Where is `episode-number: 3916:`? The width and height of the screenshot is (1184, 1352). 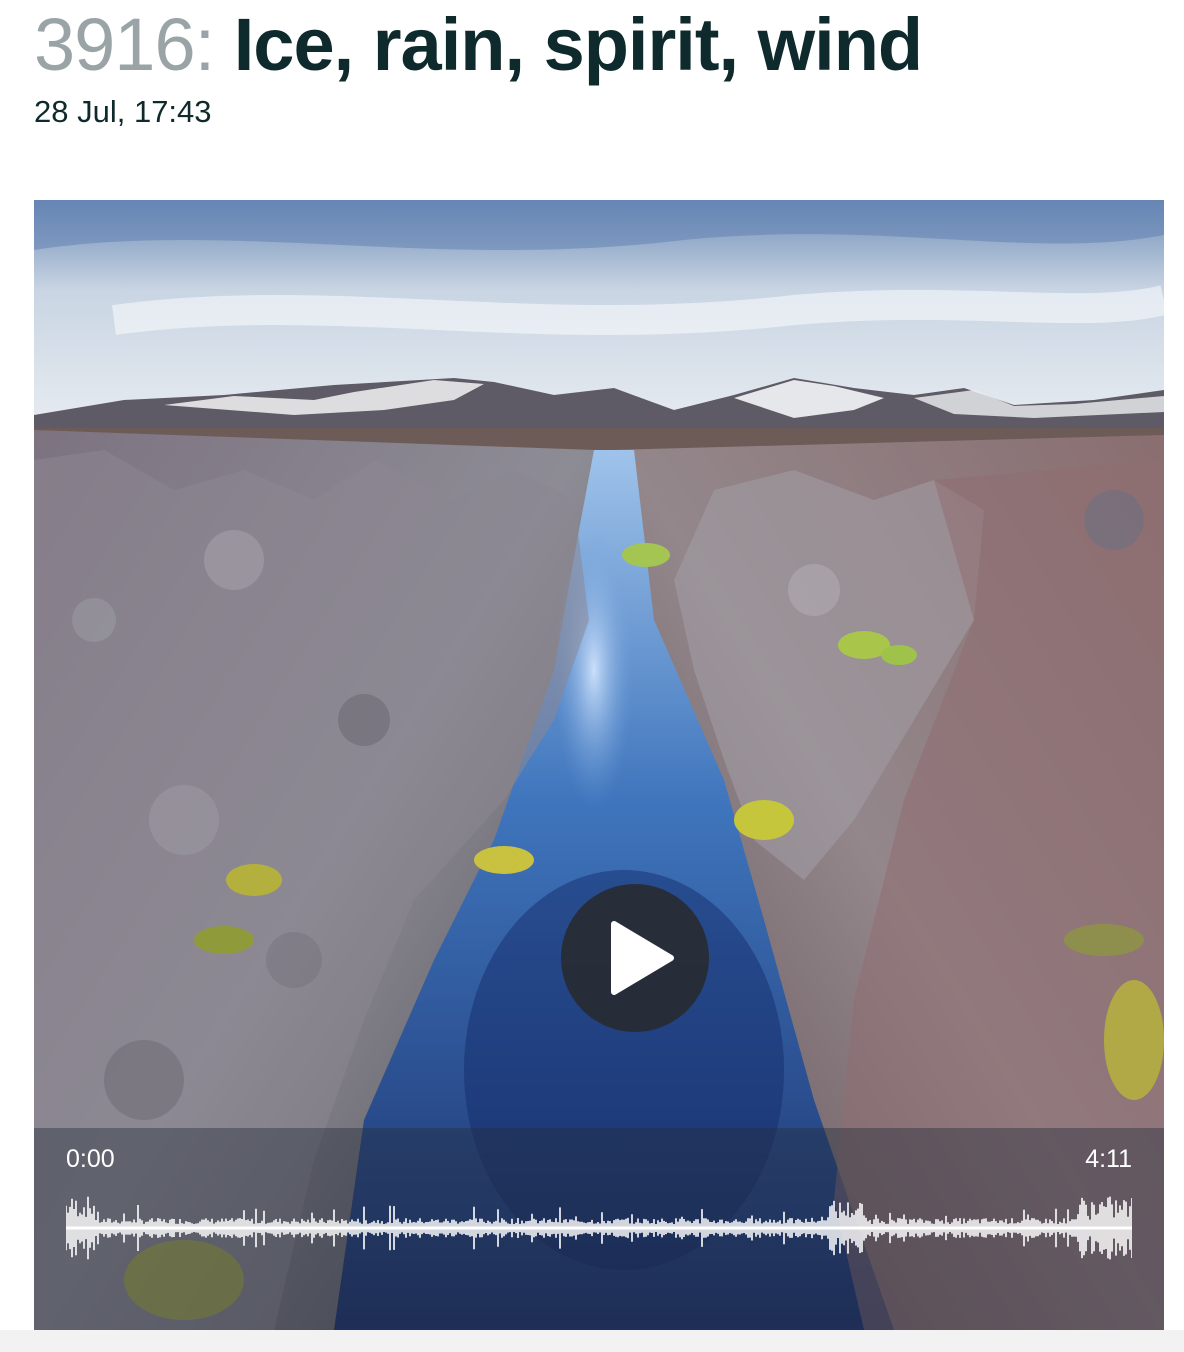 episode-number: 3916: is located at coordinates (124, 44).